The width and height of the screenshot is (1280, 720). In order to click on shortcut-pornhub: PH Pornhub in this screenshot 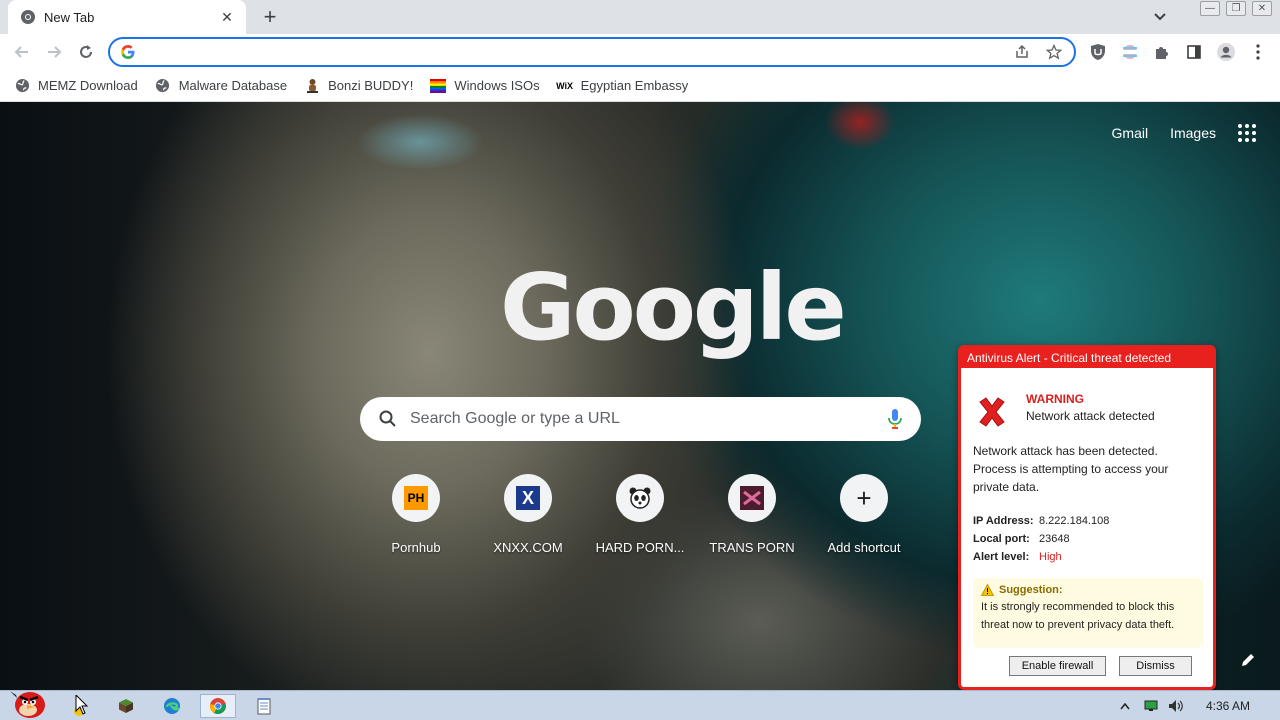, I will do `click(416, 514)`.